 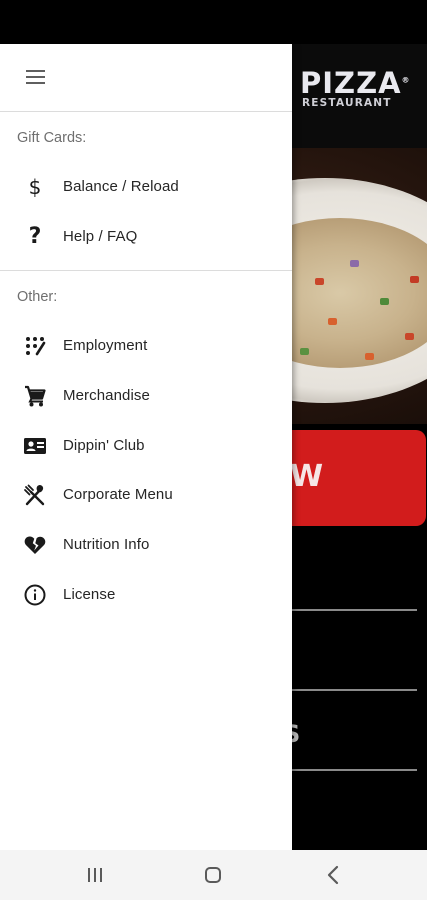 I want to click on dollar-icon: $, so click(x=35, y=187).